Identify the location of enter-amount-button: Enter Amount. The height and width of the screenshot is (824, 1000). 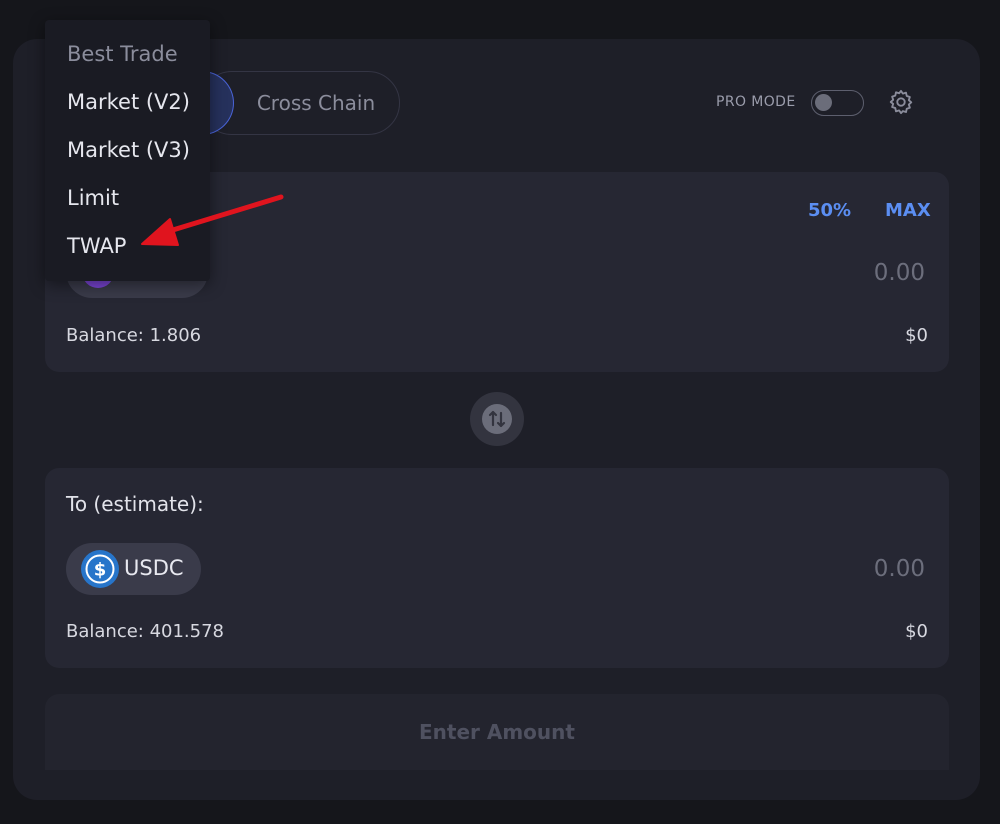
(497, 732).